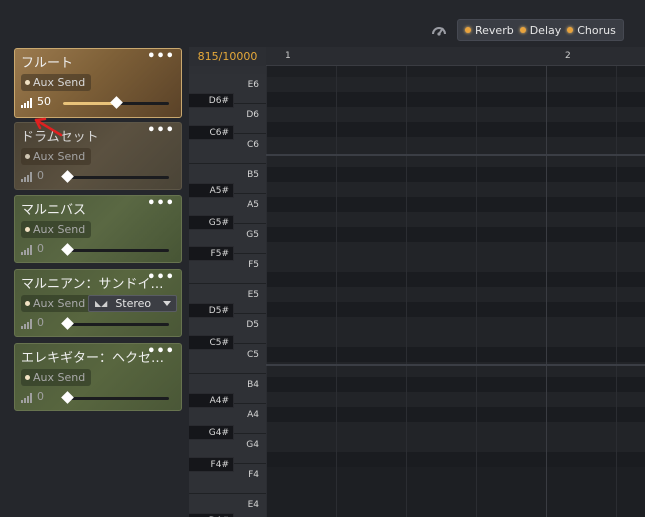 Image resolution: width=645 pixels, height=517 pixels. Describe the element at coordinates (522, 30) in the screenshot. I see `delay-indicator-icon` at that location.